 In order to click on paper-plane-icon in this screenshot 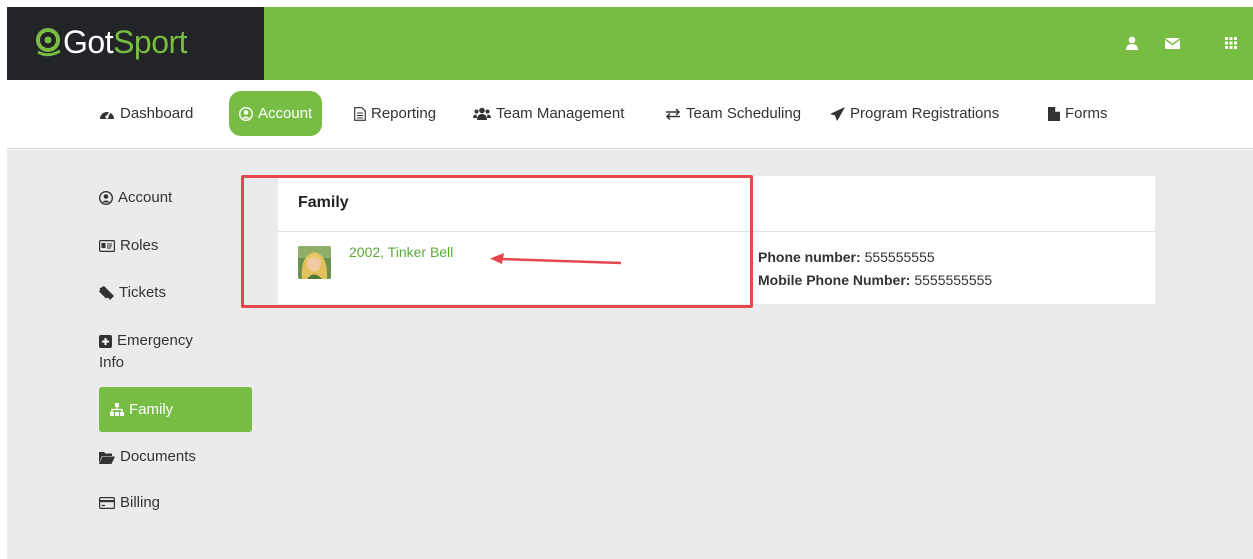, I will do `click(837, 113)`.